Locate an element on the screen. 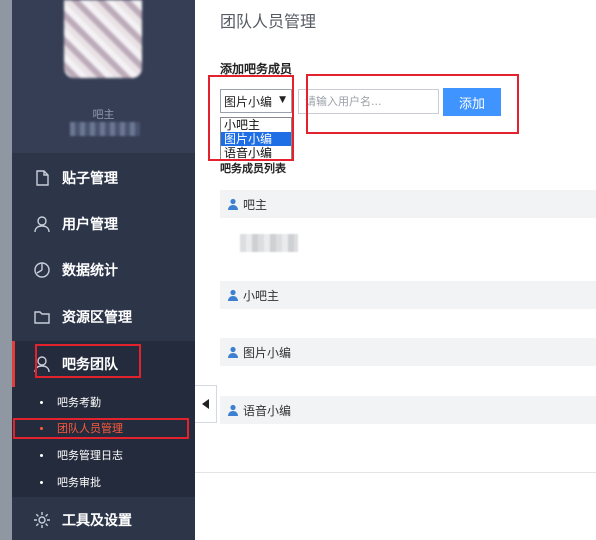  role-option-image-editor: 图片小编 is located at coordinates (256, 139).